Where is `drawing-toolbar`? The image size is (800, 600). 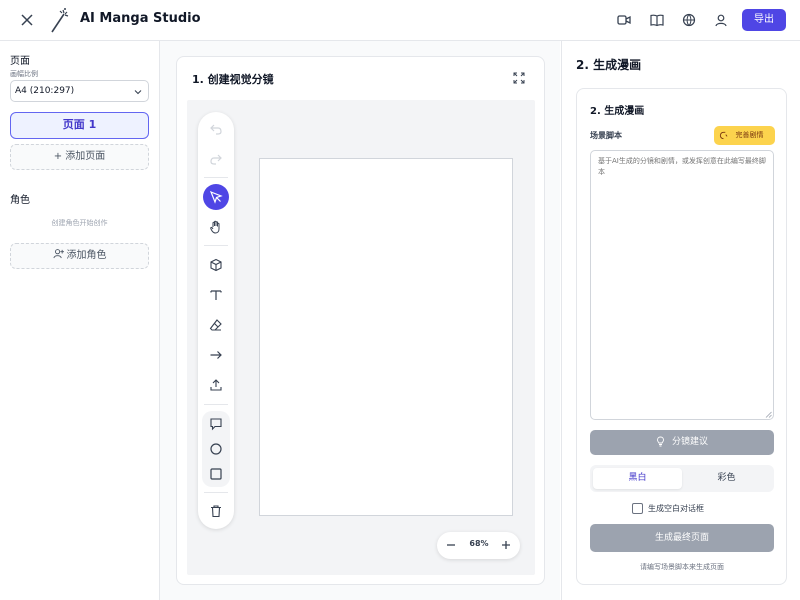 drawing-toolbar is located at coordinates (216, 320).